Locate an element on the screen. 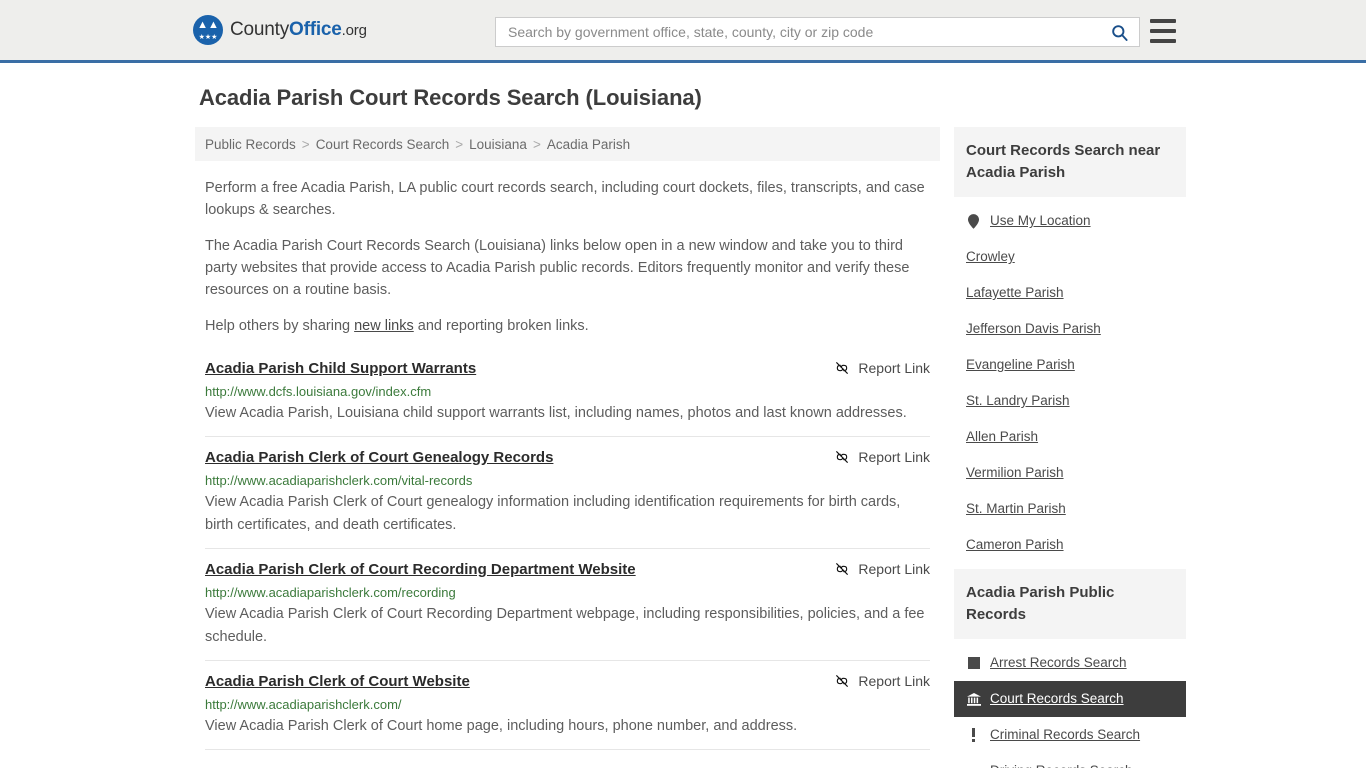  resource-url: http://www.dcfs.louisiana.gov/index.cfm is located at coordinates (318, 391).